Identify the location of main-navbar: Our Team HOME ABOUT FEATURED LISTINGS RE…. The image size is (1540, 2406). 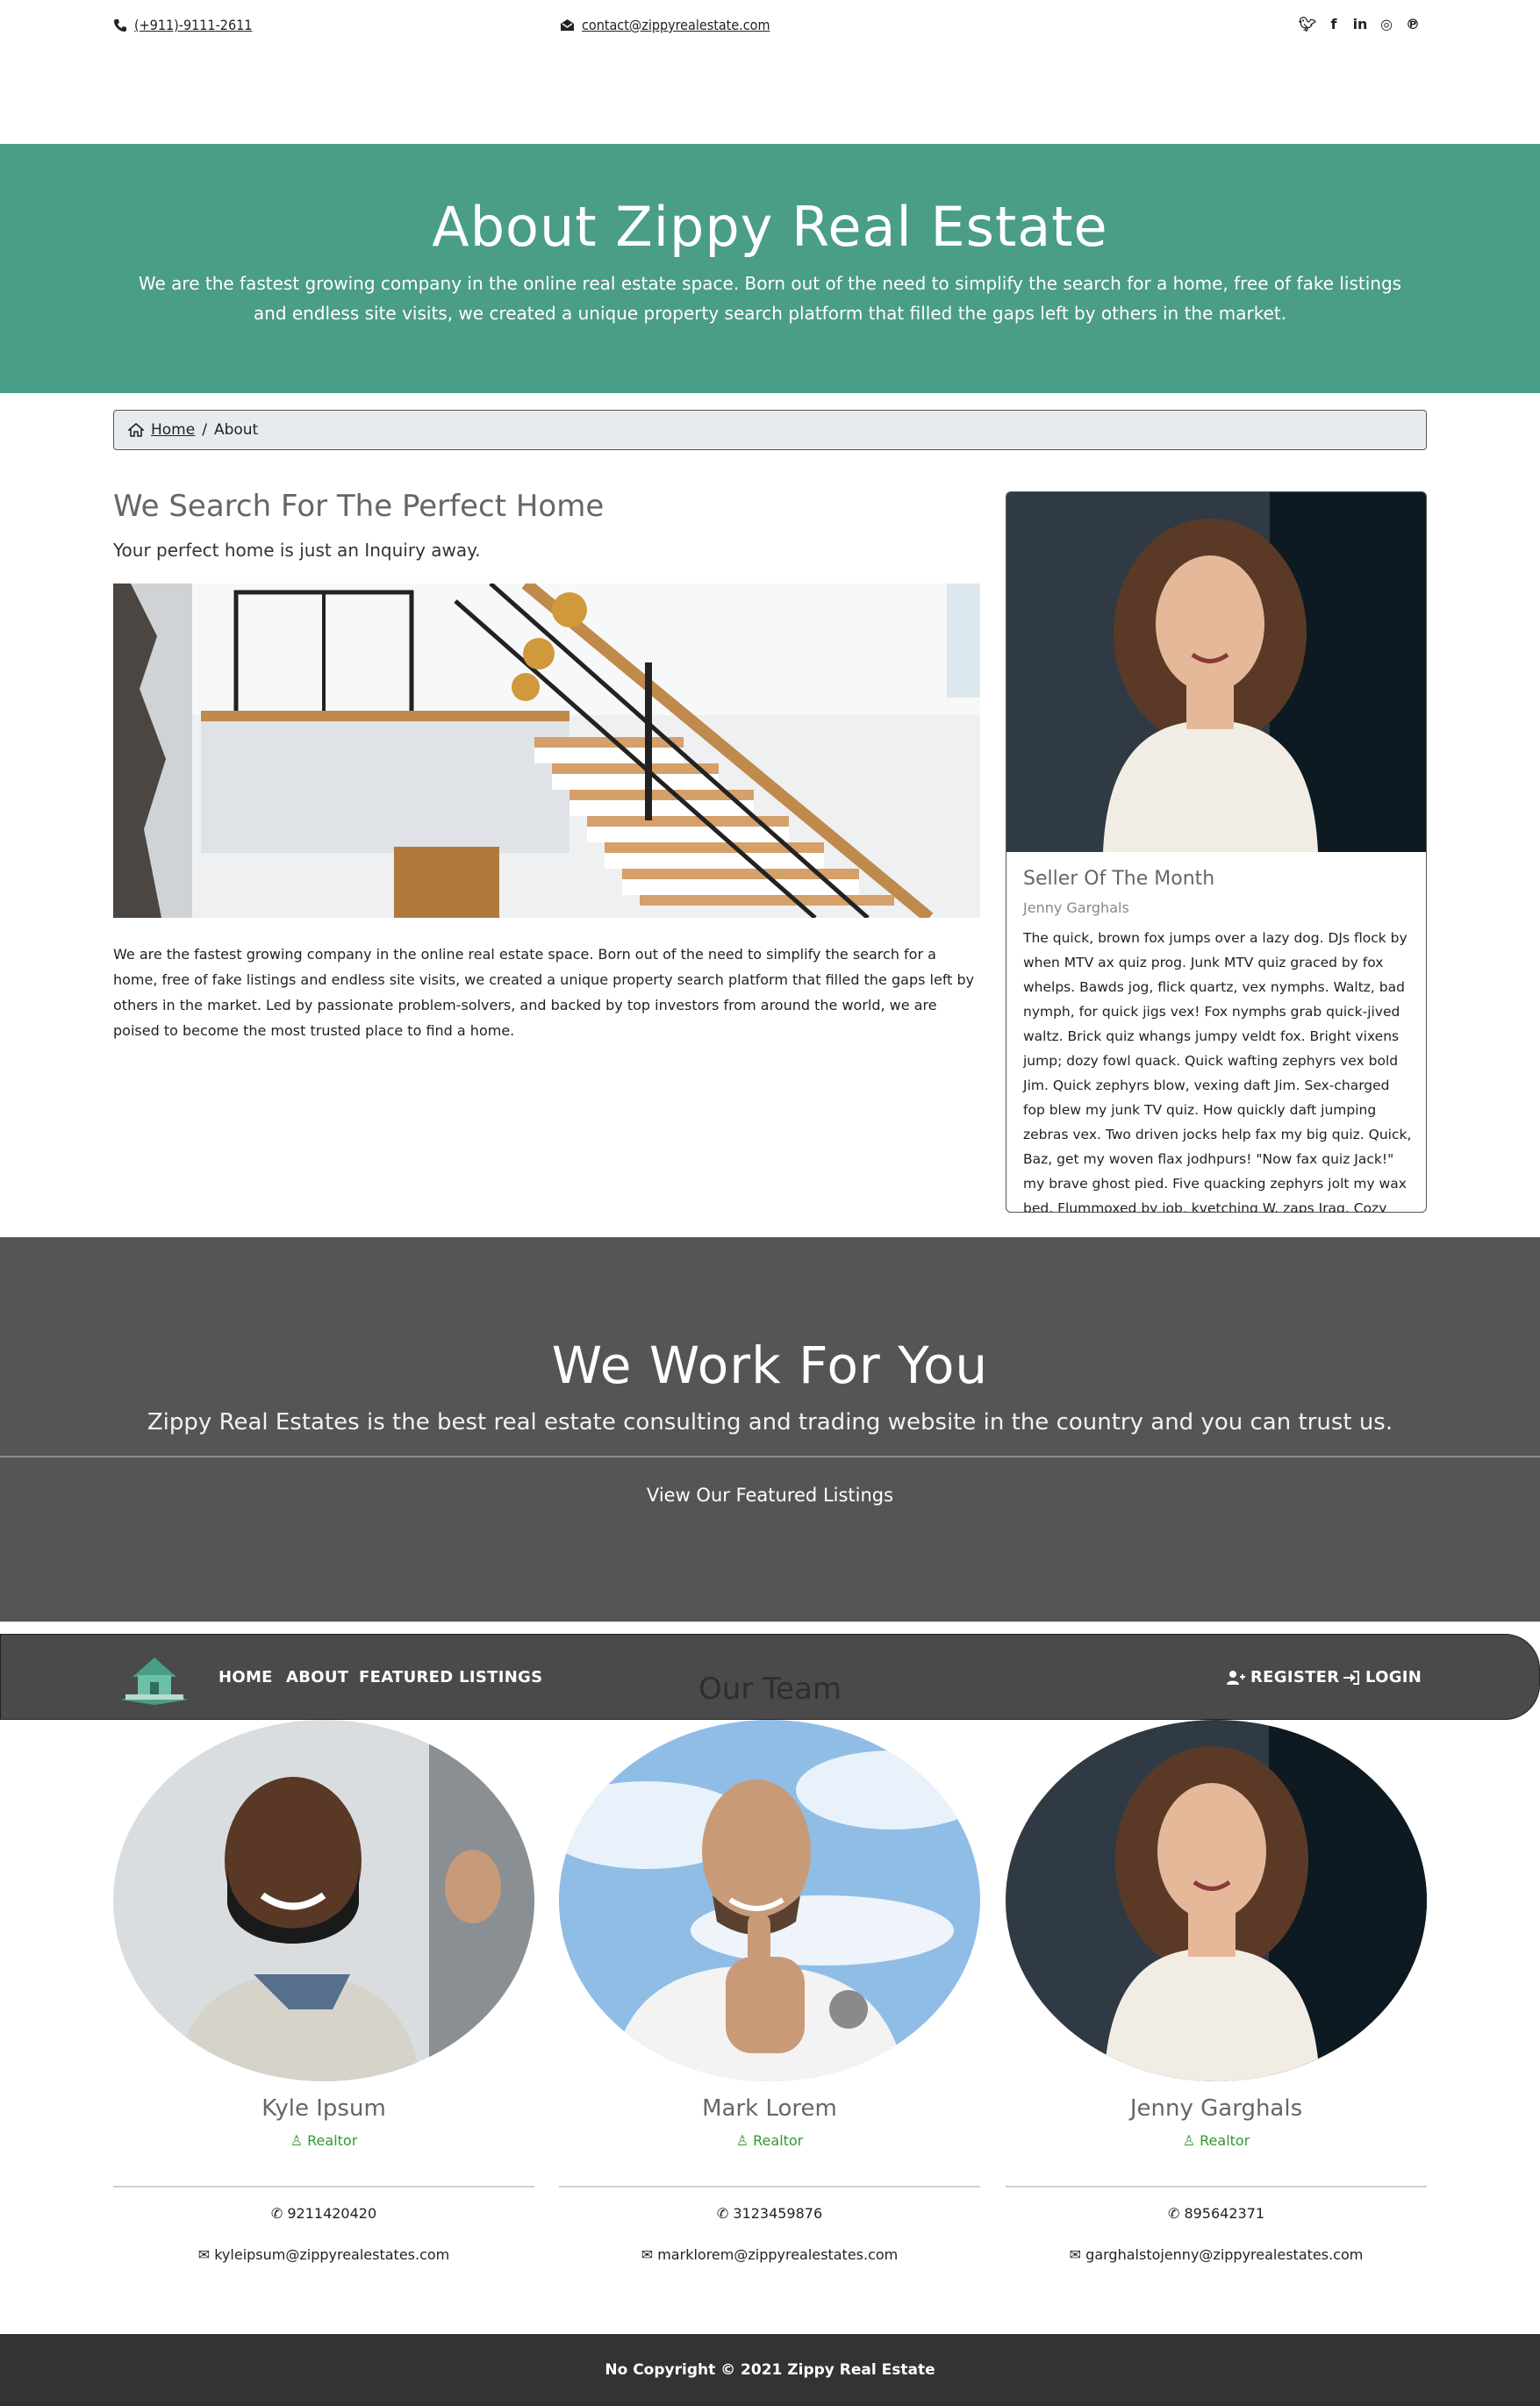
(770, 1677).